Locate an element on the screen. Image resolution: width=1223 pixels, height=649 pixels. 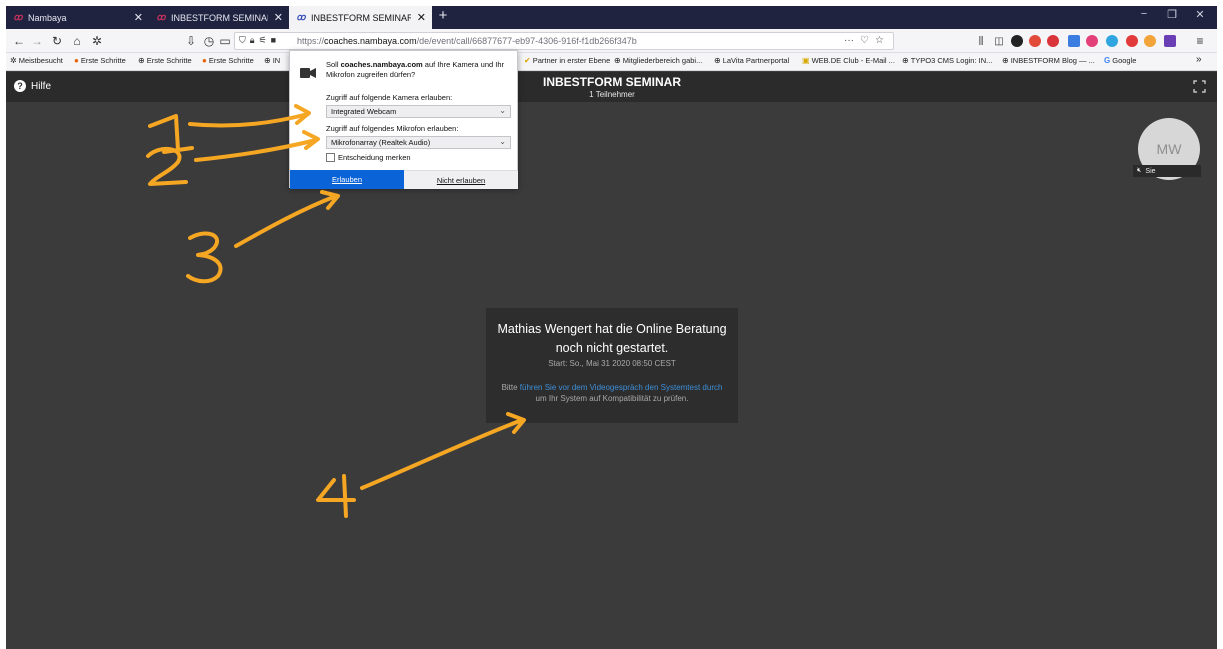
bookmark-item: G Google is located at coordinates (1120, 60).